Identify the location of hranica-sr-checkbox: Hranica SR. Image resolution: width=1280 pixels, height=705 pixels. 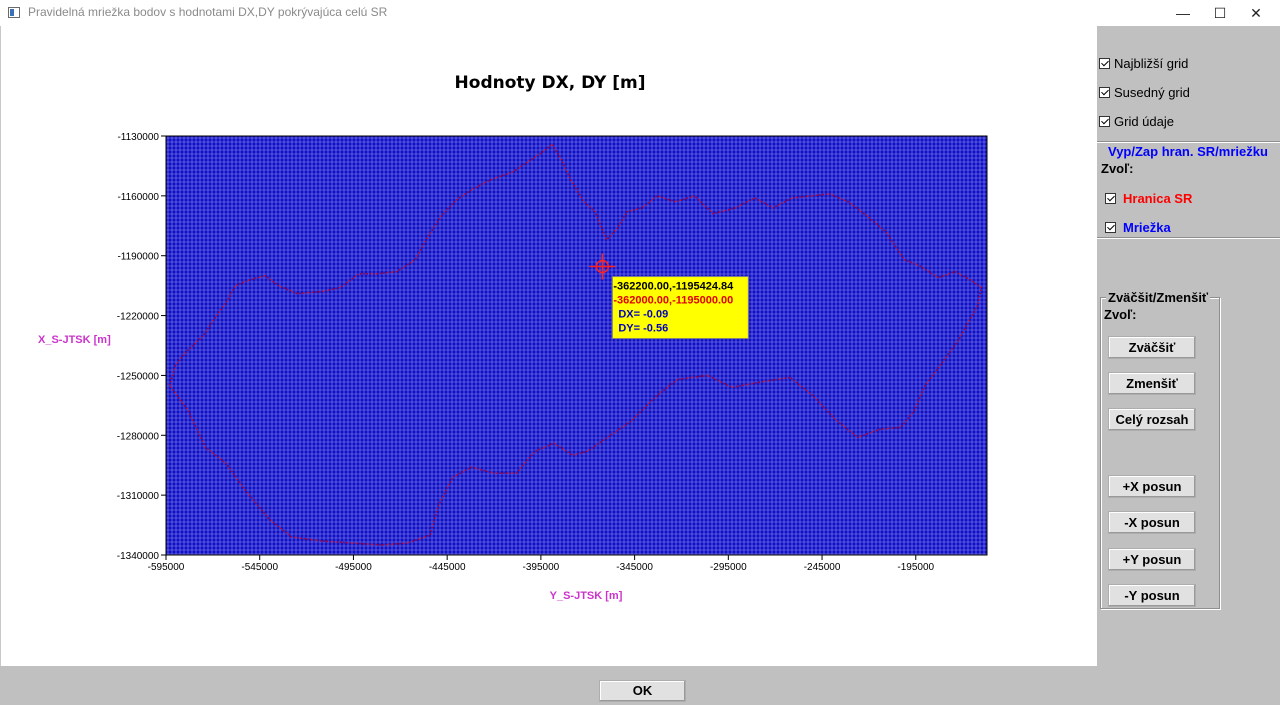
(1145, 198).